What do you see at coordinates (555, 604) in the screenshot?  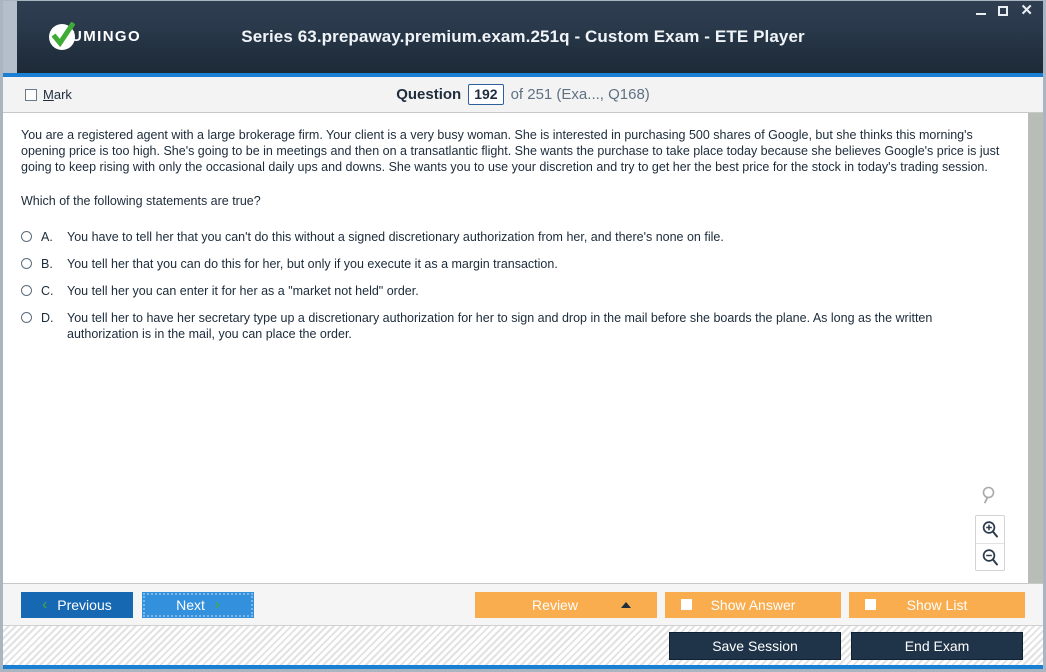 I see `review-button-label: Review` at bounding box center [555, 604].